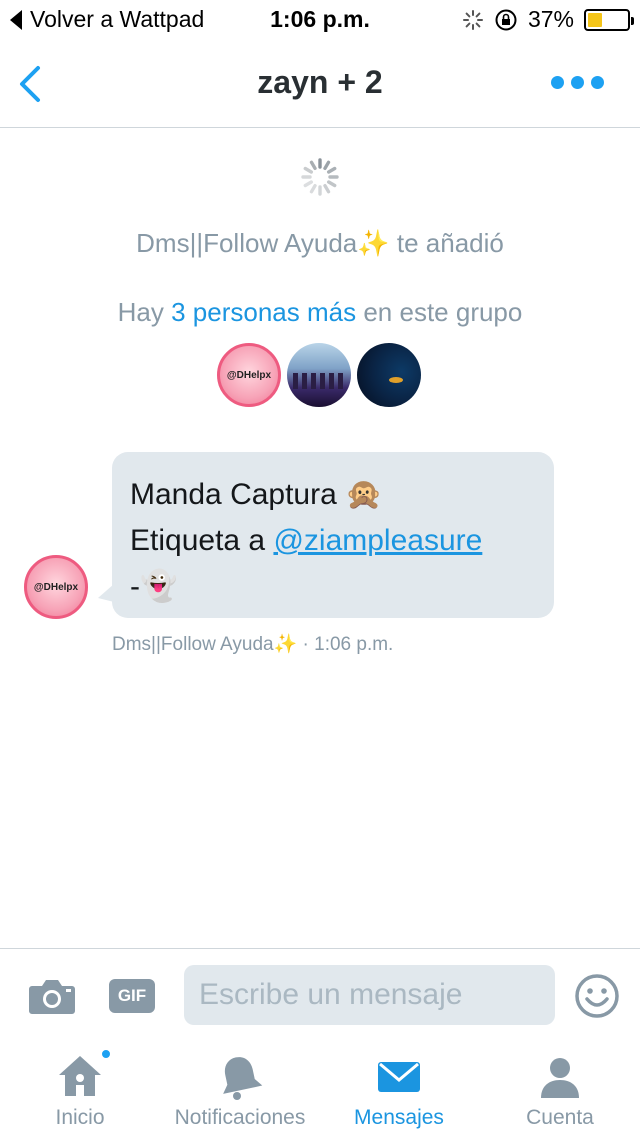 Image resolution: width=640 pixels, height=1136 pixels. I want to click on envelope-icon, so click(399, 1077).